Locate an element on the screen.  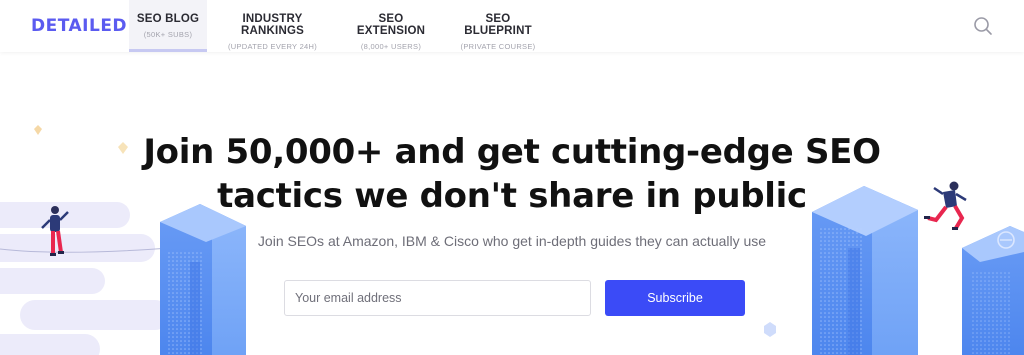
headline-line-2: tactics we don't share in public is located at coordinates (512, 196).